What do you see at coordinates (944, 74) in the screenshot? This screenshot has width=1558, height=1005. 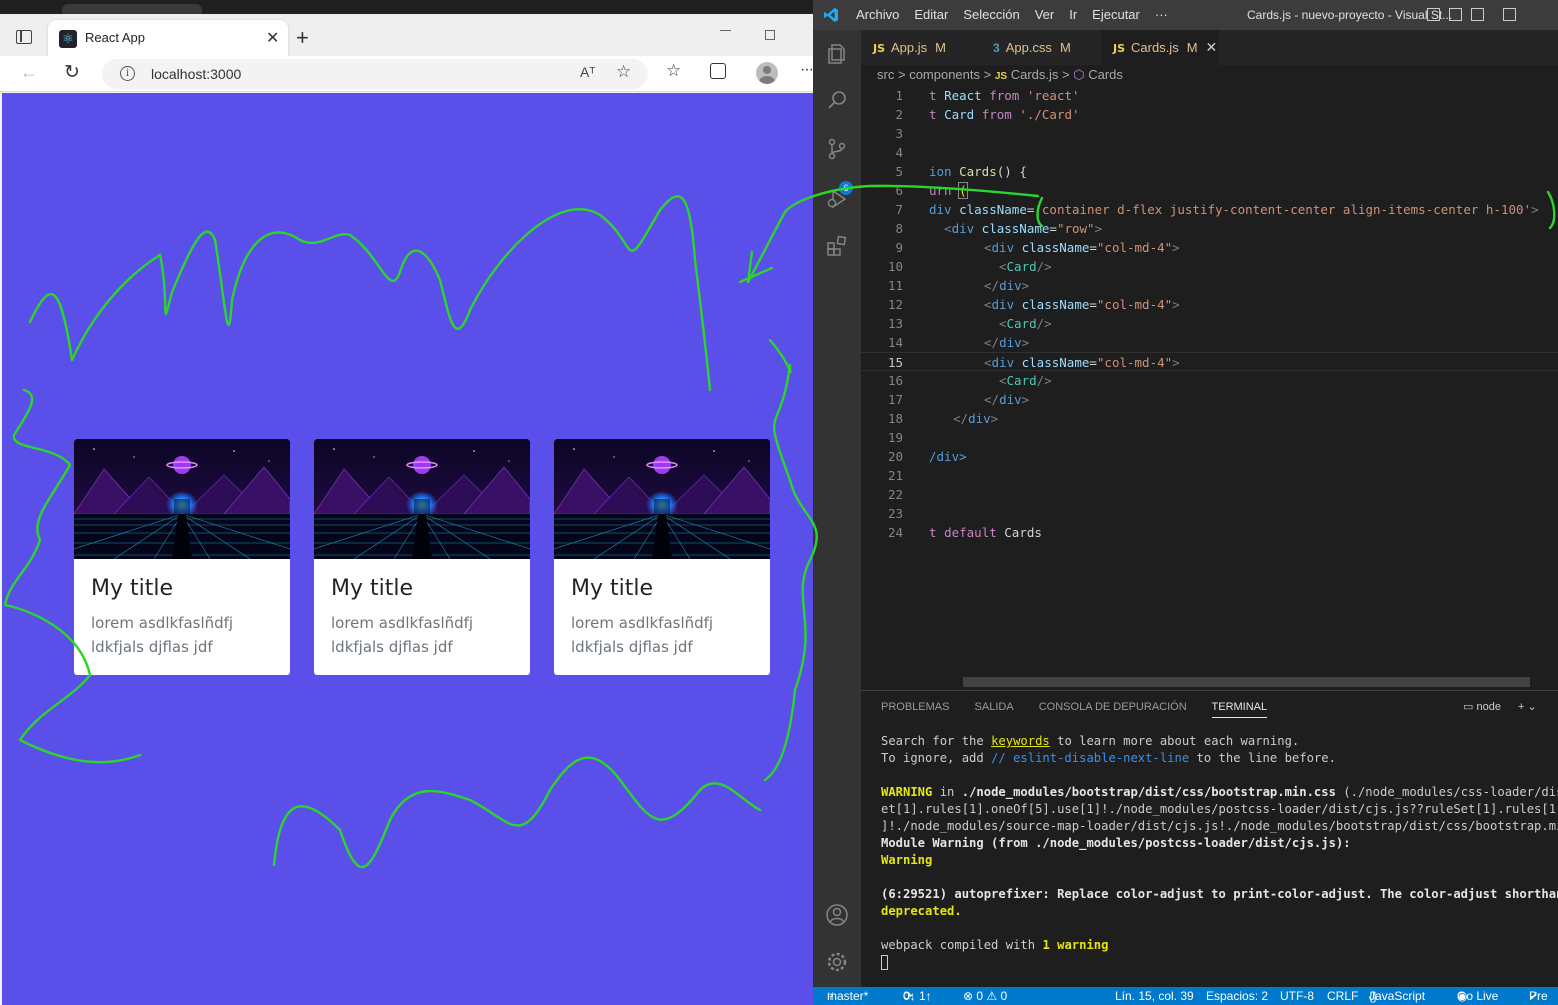 I see `breadcrumb-components: components` at bounding box center [944, 74].